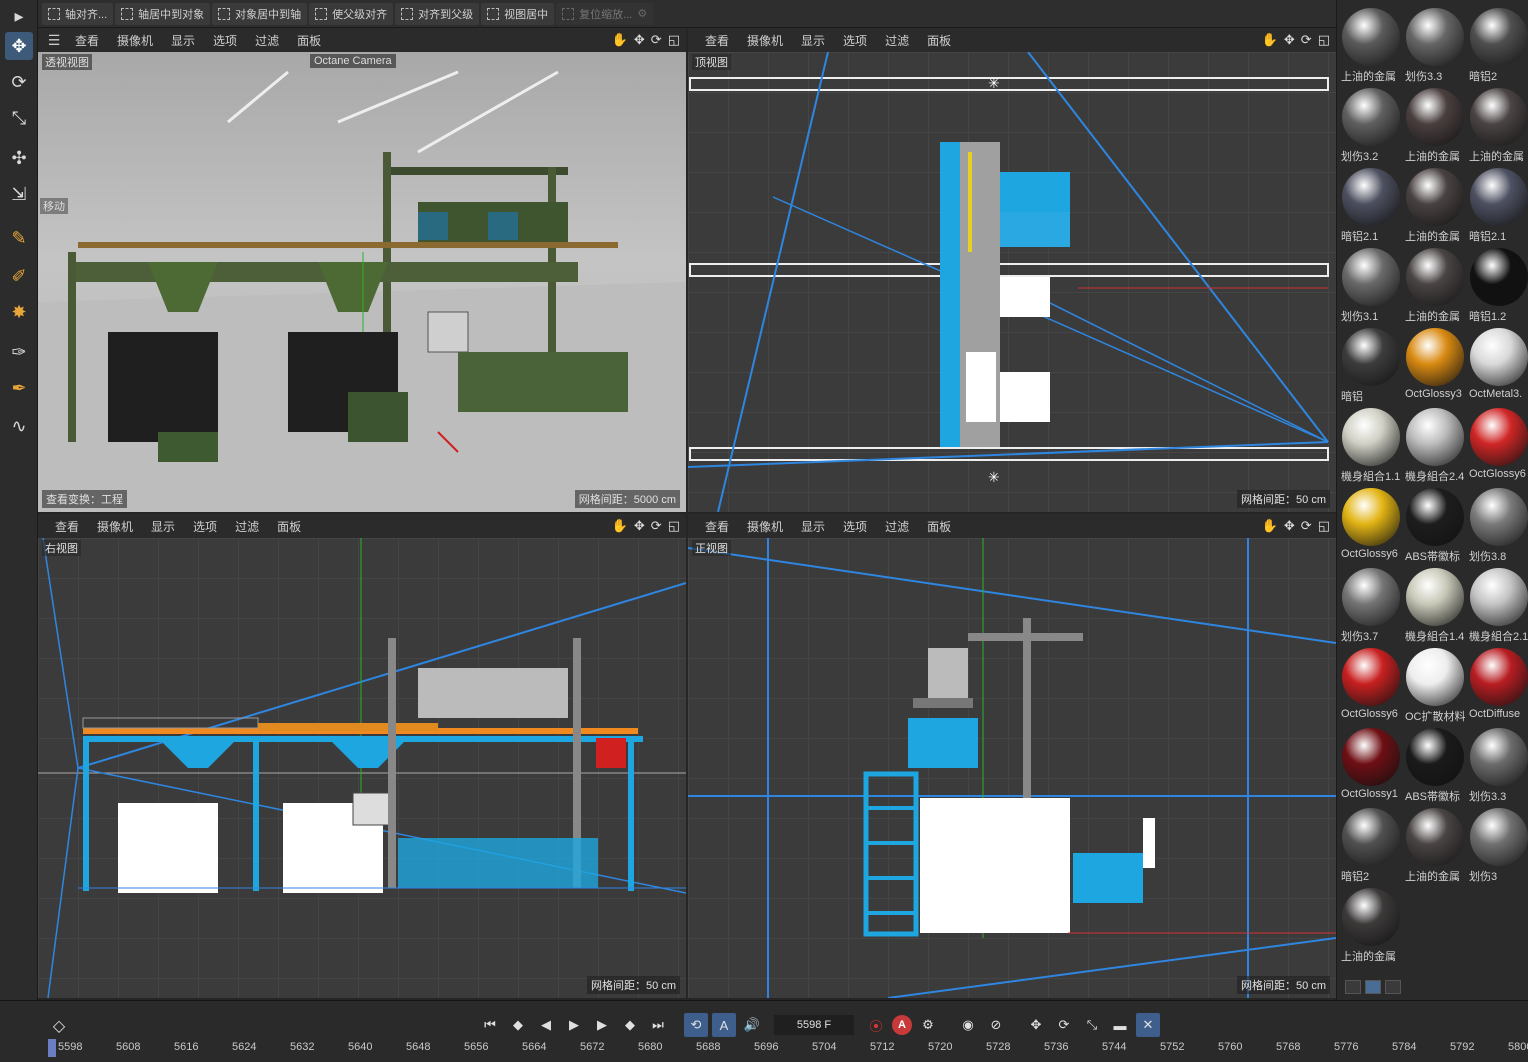  I want to click on live-selection-icon: ⇲, so click(19, 194).